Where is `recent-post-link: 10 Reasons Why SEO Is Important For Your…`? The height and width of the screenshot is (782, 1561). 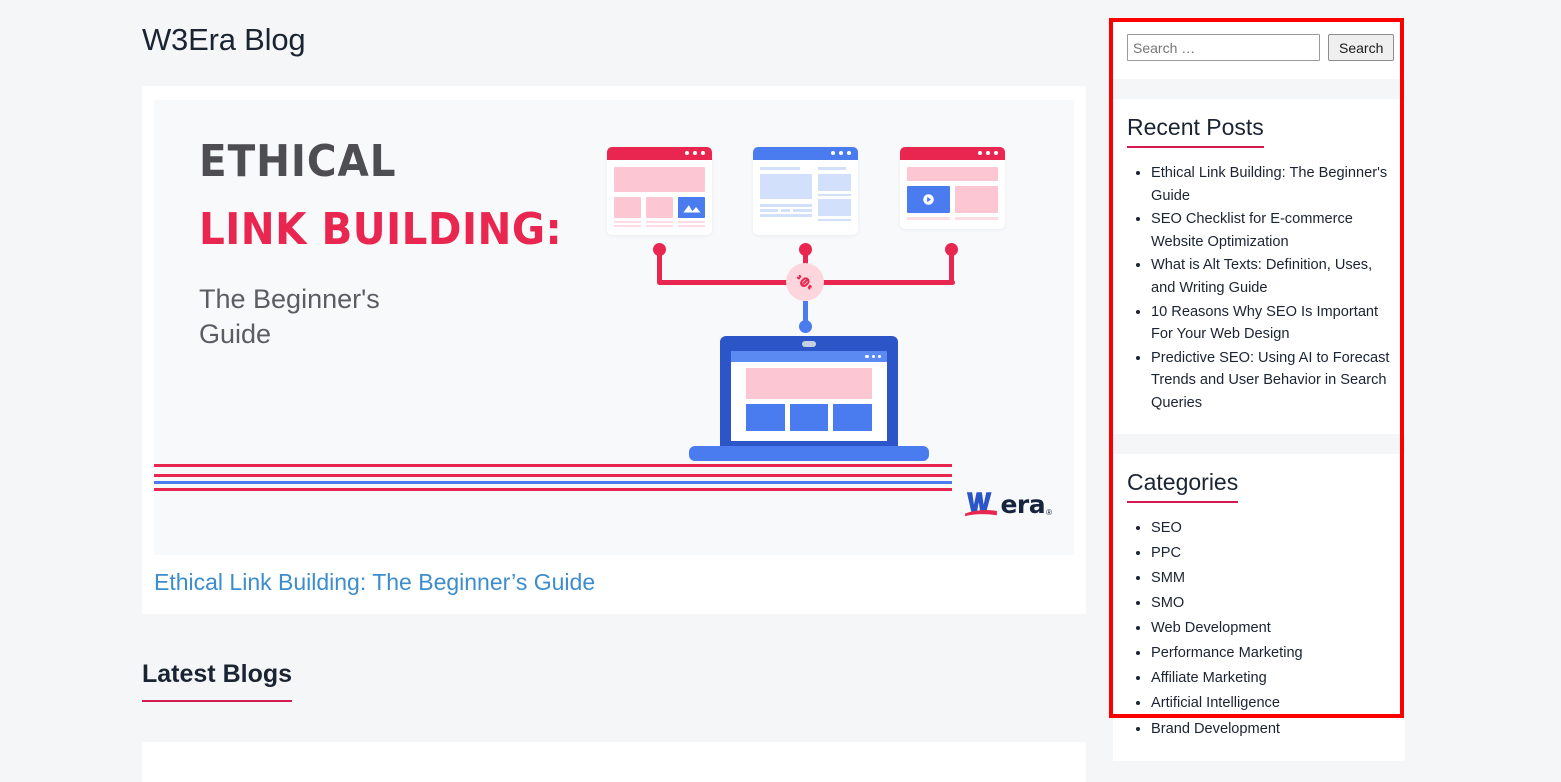 recent-post-link: 10 Reasons Why SEO Is Important For Your… is located at coordinates (1264, 323).